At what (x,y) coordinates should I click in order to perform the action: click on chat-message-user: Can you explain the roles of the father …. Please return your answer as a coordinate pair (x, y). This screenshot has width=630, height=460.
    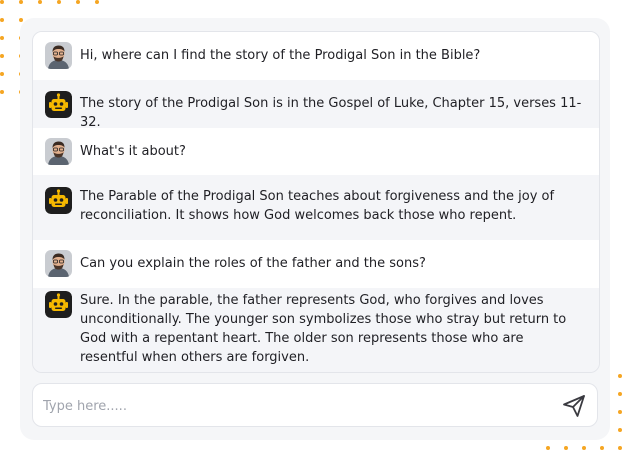
    Looking at the image, I should click on (316, 264).